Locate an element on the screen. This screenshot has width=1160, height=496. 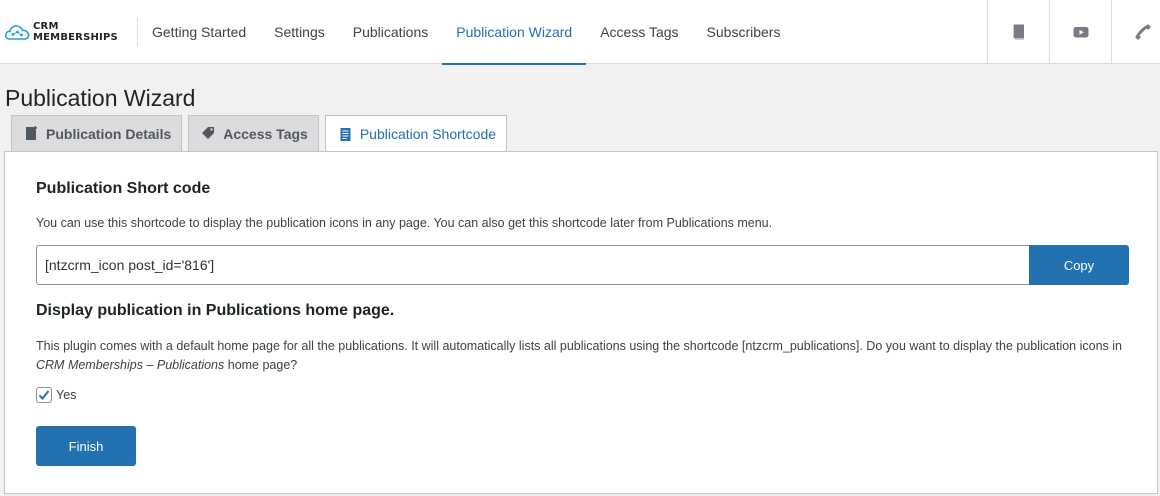
copy-button: Copy is located at coordinates (1079, 265).